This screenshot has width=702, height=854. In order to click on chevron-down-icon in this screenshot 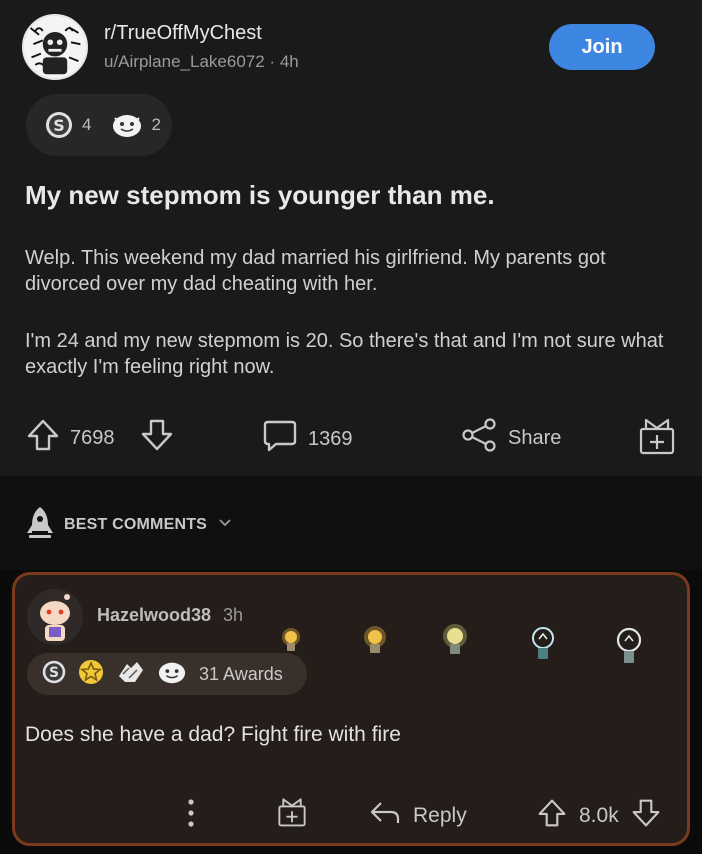, I will do `click(225, 524)`.